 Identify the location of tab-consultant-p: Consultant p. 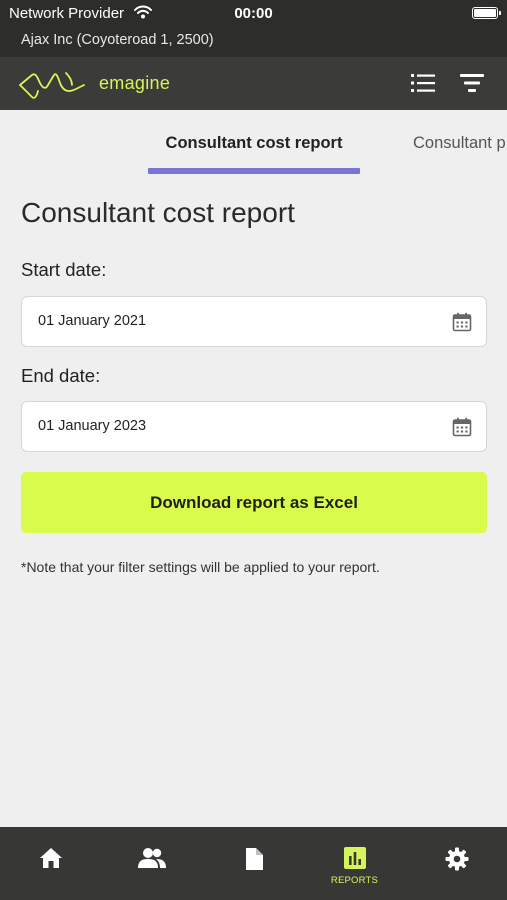
(459, 143).